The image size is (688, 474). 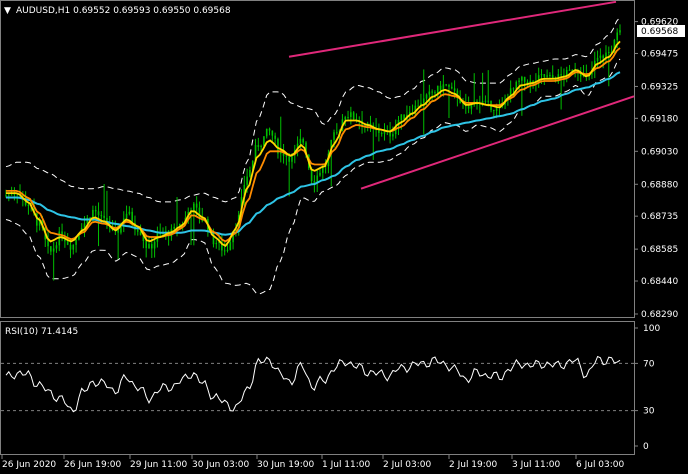 What do you see at coordinates (659, 32) in the screenshot?
I see `current-price-label: 0.69568` at bounding box center [659, 32].